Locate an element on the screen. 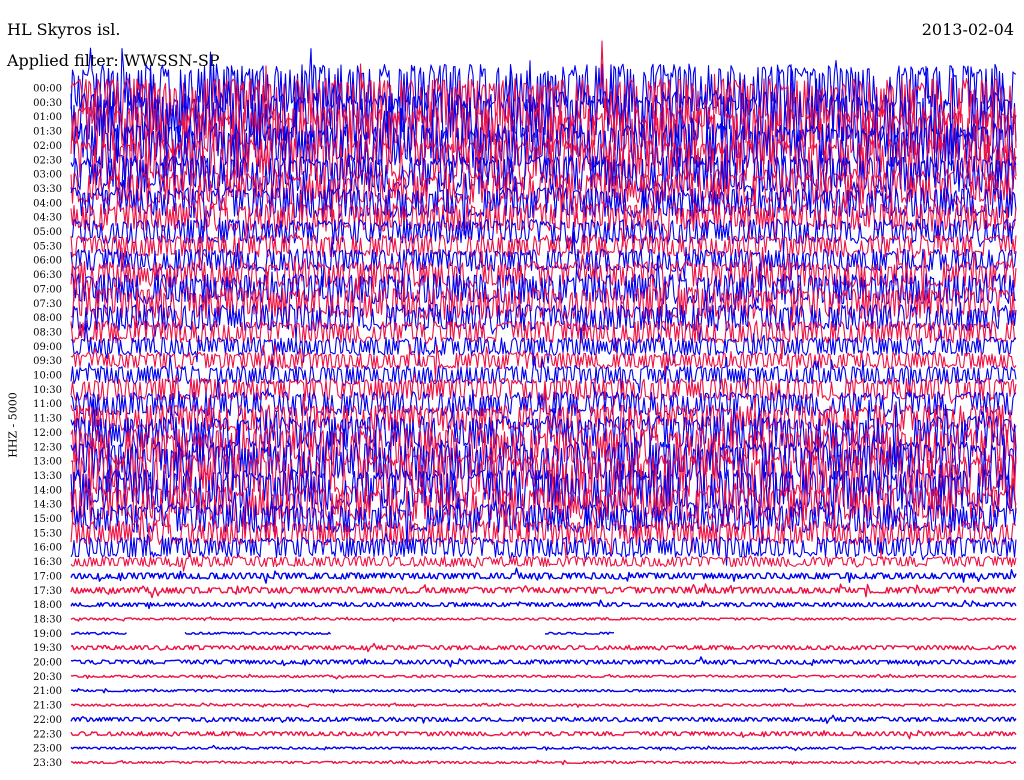 The image size is (1024, 780). time-label: 18:30 is located at coordinates (47, 619).